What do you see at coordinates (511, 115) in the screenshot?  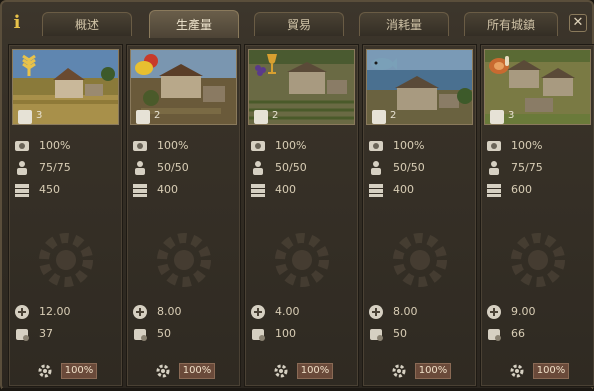 I see `level-number: 3` at bounding box center [511, 115].